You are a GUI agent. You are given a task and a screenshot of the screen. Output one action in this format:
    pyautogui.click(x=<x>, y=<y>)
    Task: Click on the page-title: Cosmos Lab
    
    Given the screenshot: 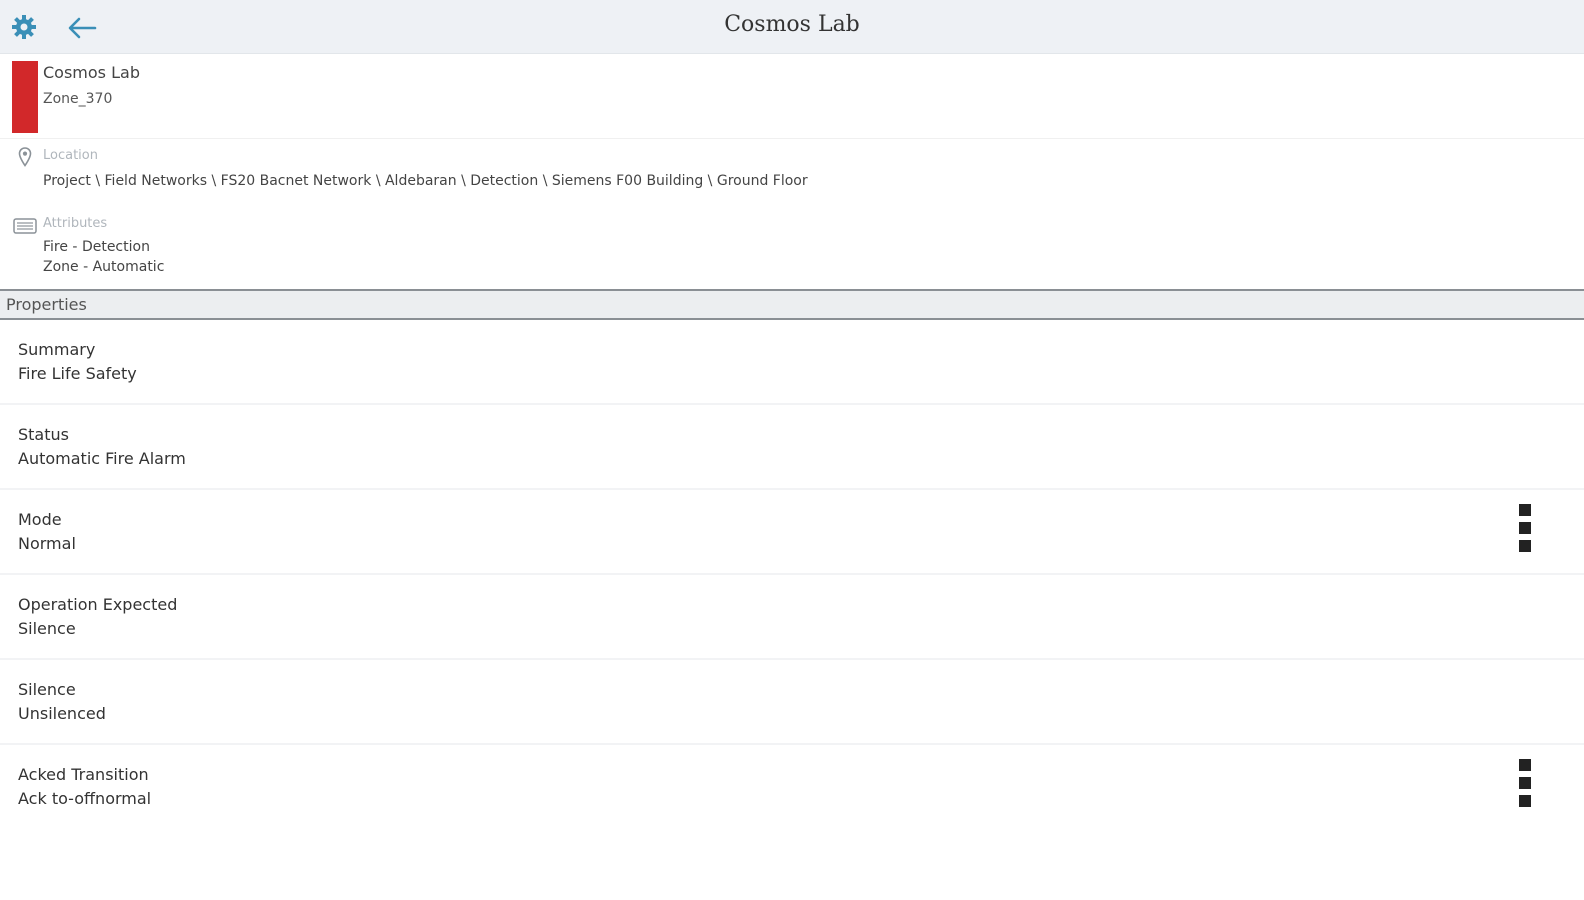 What is the action you would take?
    pyautogui.click(x=792, y=24)
    